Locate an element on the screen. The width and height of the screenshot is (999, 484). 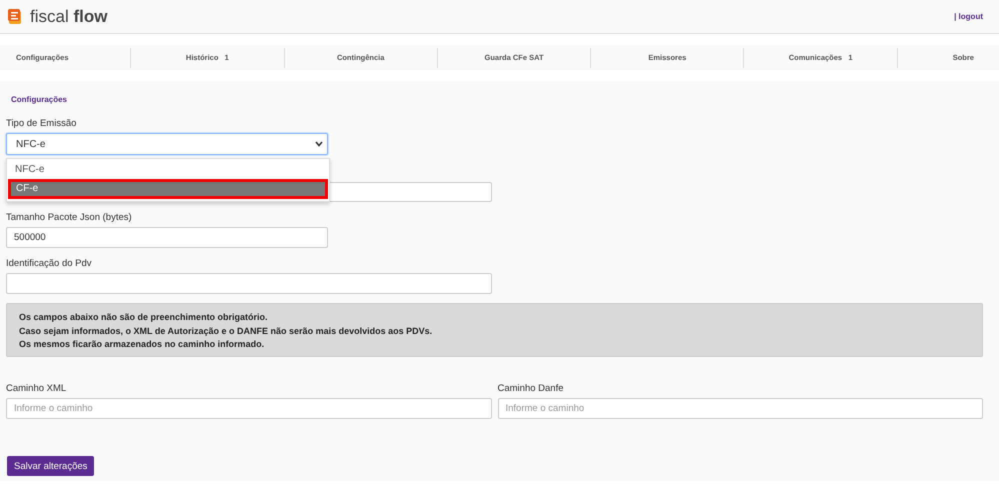
notice-text: Caso sejam informados, o XML de Autorização e o DANFE não serão mais devolvidos aos PDVs. is located at coordinates (226, 331).